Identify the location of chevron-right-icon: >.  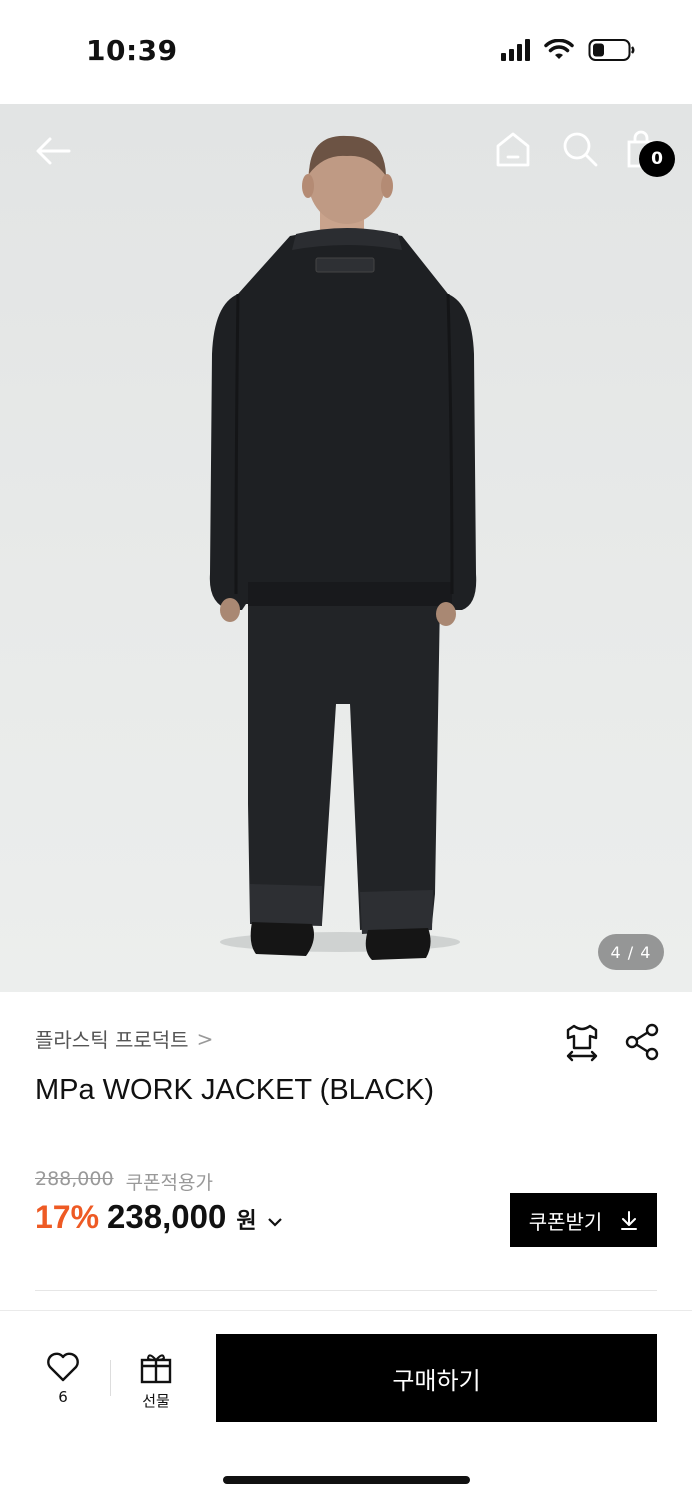
(205, 1038).